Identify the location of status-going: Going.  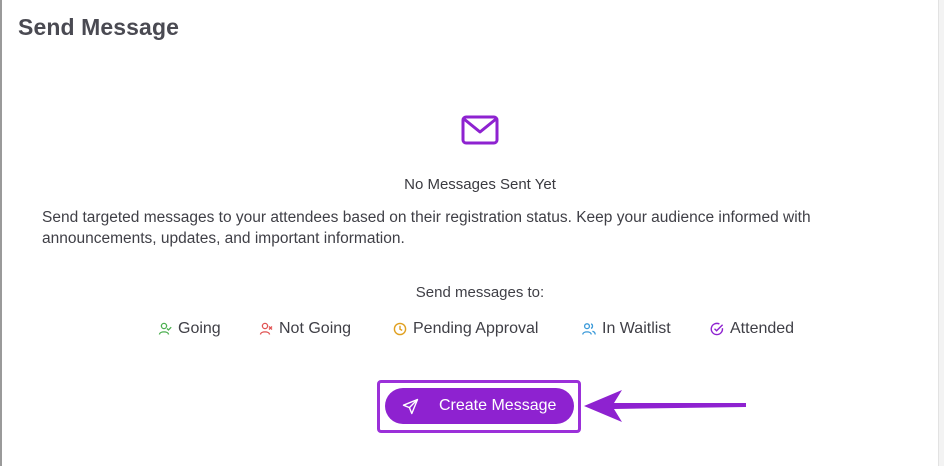
(189, 329).